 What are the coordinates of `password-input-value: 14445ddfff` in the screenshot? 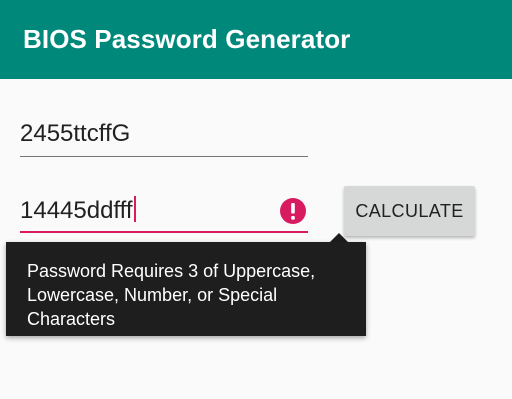 It's located at (76, 210).